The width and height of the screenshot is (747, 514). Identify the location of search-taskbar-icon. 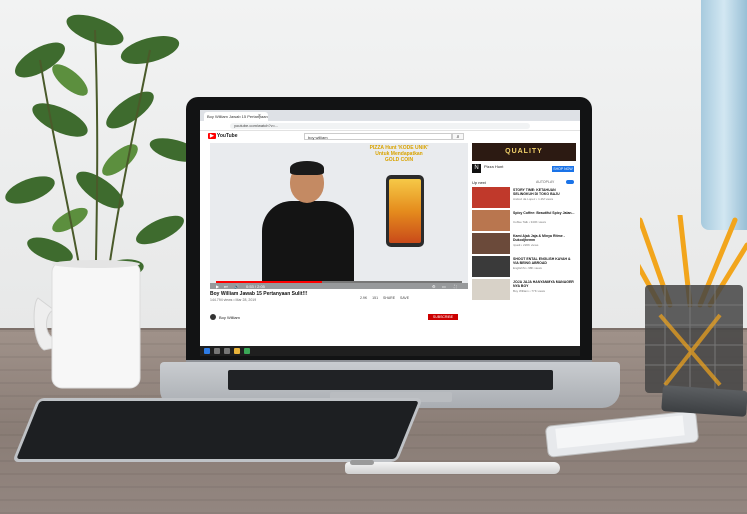
(217, 351).